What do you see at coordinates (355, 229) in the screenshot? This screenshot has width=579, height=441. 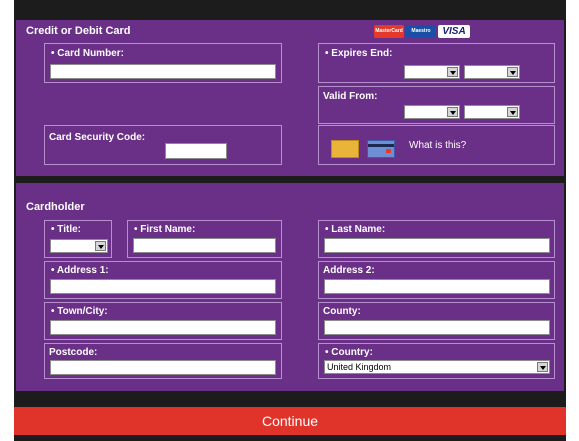 I see `last-name-label: • Last Name:` at bounding box center [355, 229].